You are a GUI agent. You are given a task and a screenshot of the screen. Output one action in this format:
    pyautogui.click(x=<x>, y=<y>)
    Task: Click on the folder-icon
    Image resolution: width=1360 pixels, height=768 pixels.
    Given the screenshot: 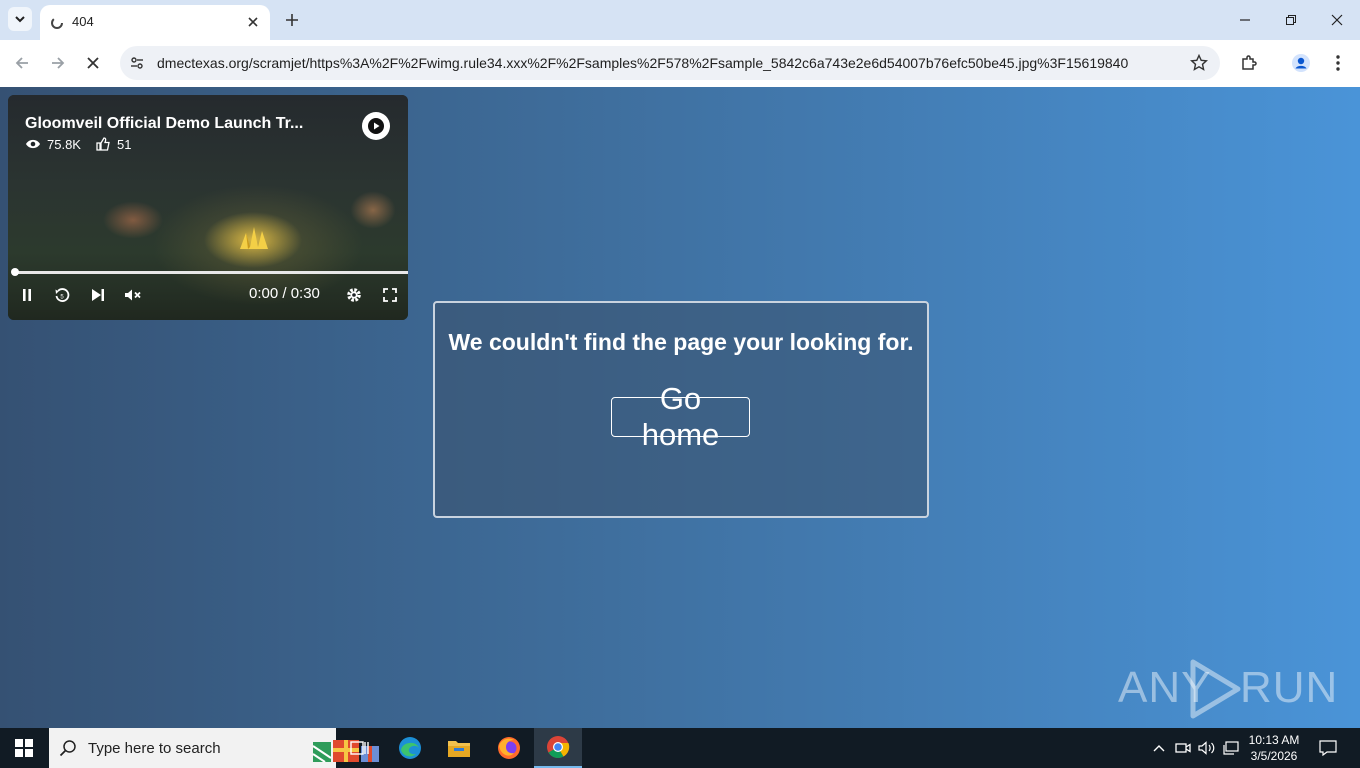 What is the action you would take?
    pyautogui.click(x=459, y=749)
    